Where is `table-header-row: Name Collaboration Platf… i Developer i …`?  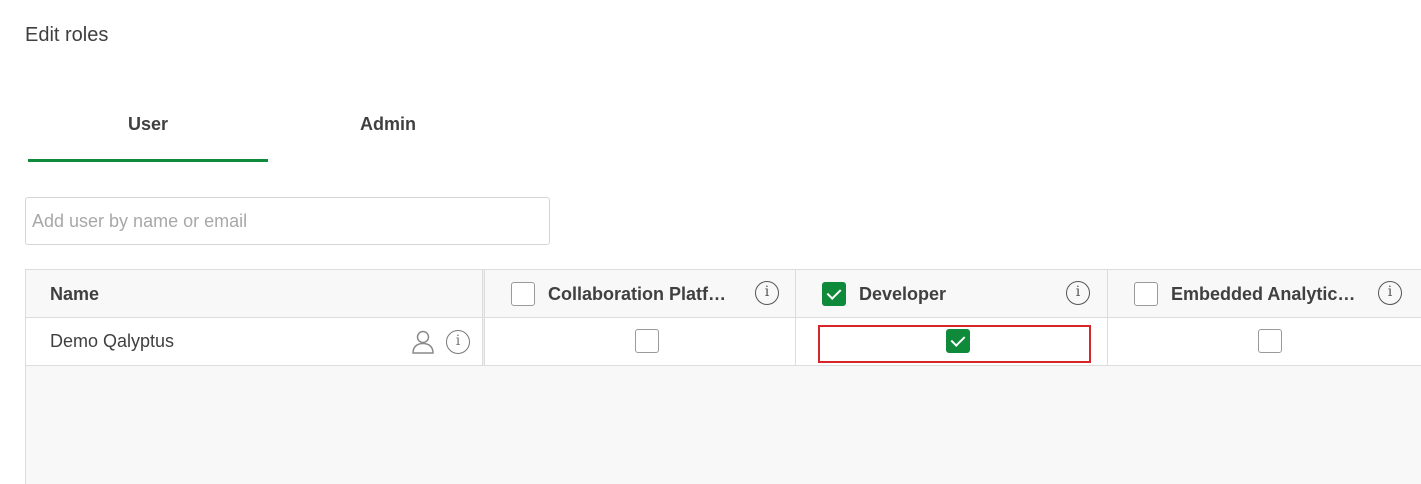 table-header-row: Name Collaboration Platf… i Developer i … is located at coordinates (723, 294).